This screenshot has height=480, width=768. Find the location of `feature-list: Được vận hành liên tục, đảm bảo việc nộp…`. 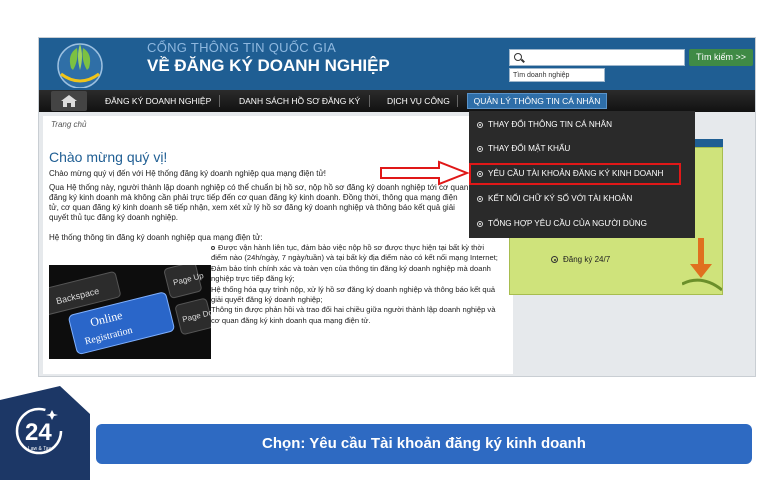

feature-list: Được vận hành liên tục, đảm bảo việc nộp… is located at coordinates (356, 284).